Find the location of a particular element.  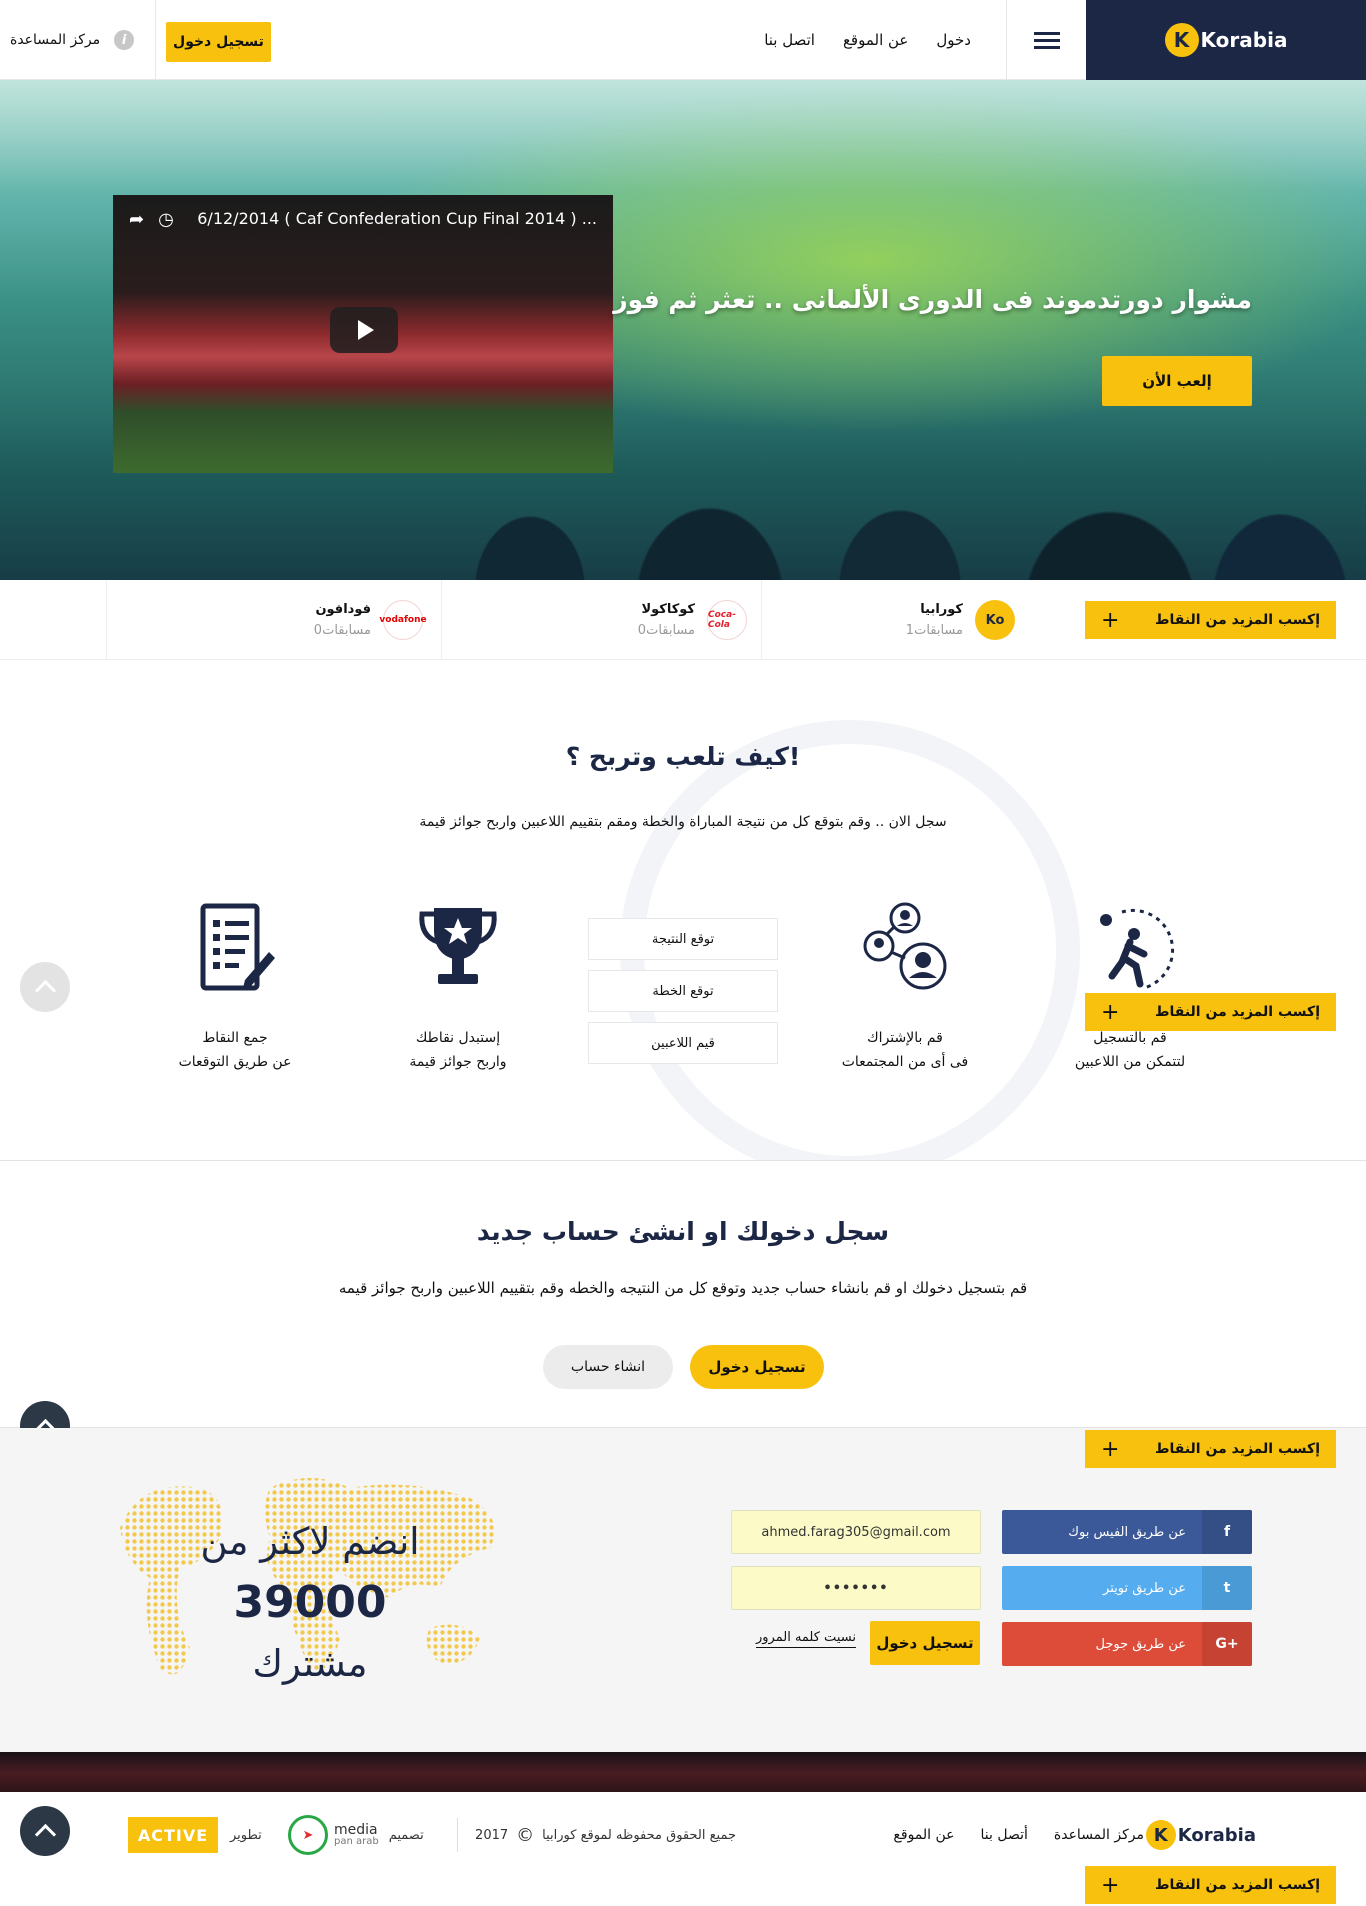

twitter-icon: t is located at coordinates (1227, 1588).